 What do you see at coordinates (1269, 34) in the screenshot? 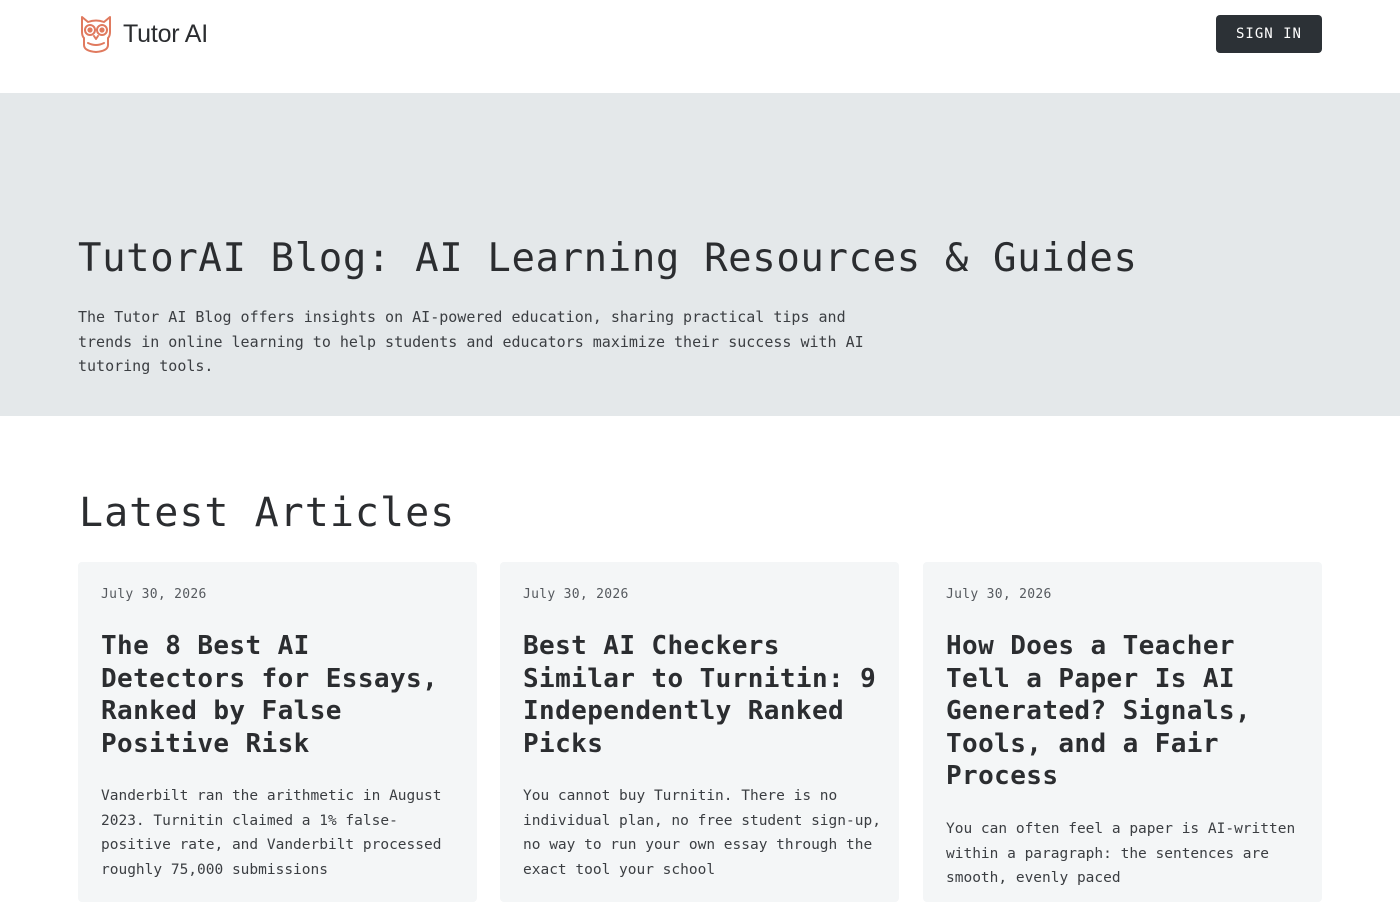
I see `sign-in-button: SIGN IN` at bounding box center [1269, 34].